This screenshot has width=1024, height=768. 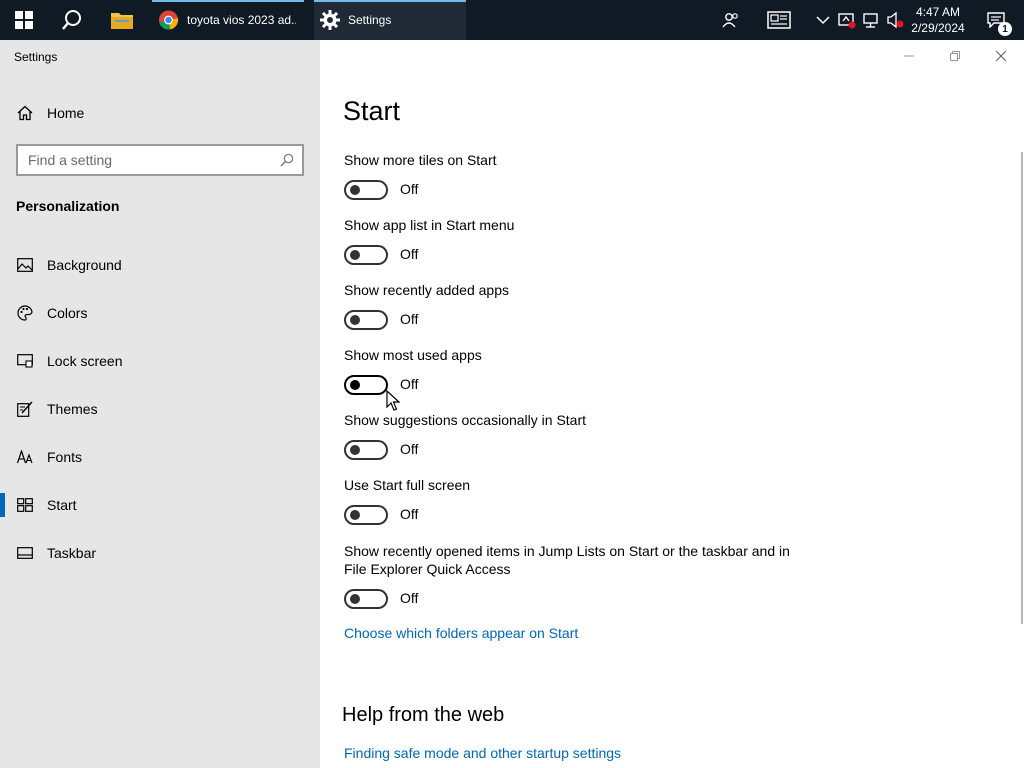 I want to click on find-setting-input, so click(x=148, y=160).